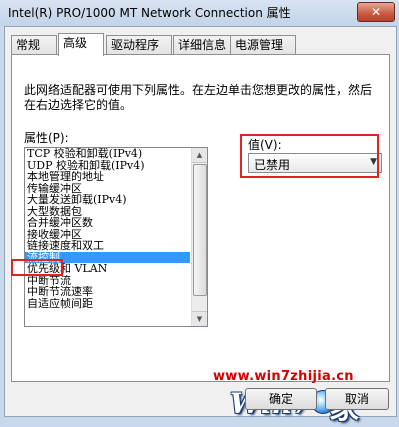  I want to click on scroll-down-arrow-icon: ▼, so click(199, 318).